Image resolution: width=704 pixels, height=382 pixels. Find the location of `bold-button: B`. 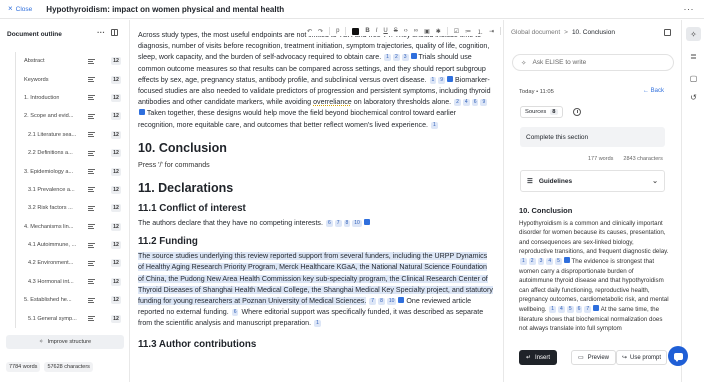

bold-button: B is located at coordinates (367, 31).